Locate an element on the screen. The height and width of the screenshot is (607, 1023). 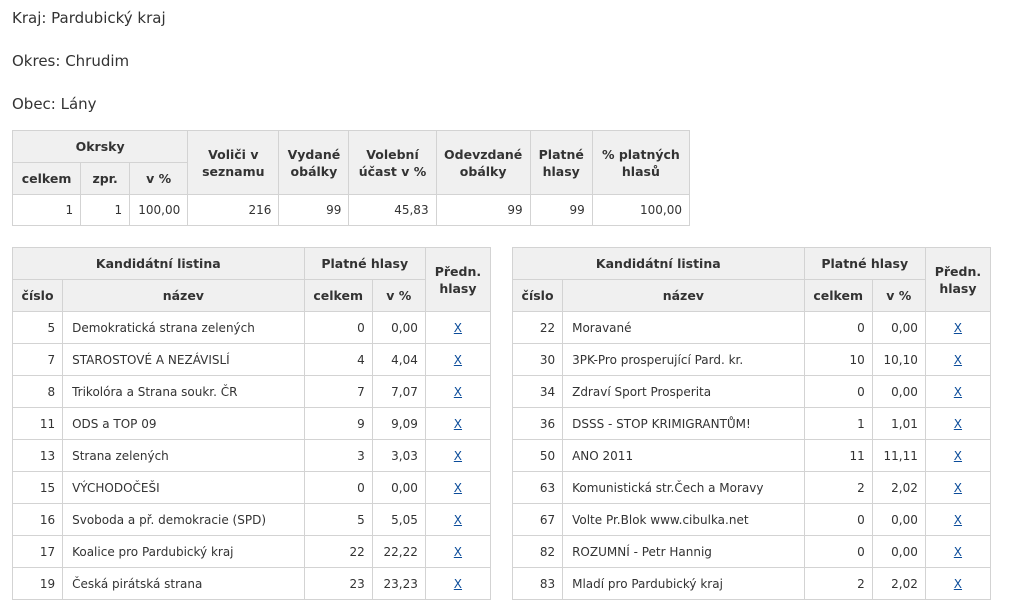
party-votes: 1 is located at coordinates (838, 423).